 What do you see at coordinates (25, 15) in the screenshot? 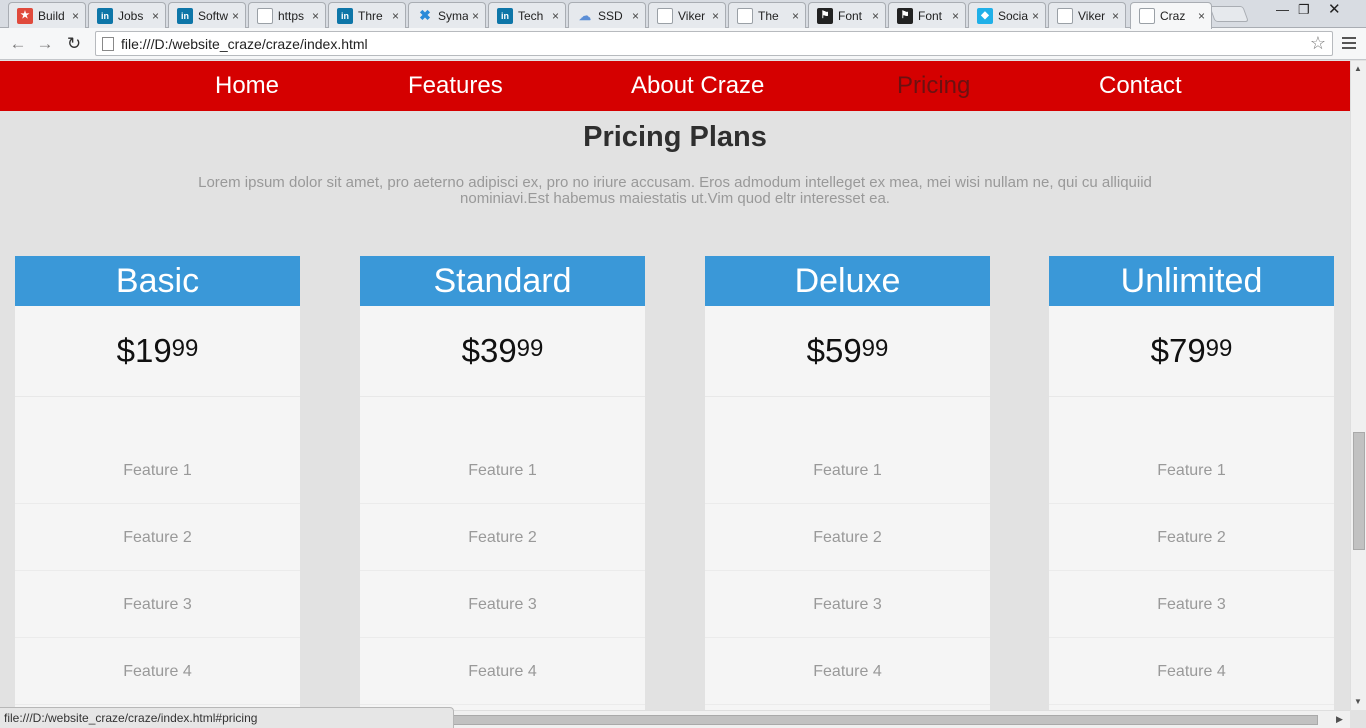
I see `build-icon: ★` at bounding box center [25, 15].